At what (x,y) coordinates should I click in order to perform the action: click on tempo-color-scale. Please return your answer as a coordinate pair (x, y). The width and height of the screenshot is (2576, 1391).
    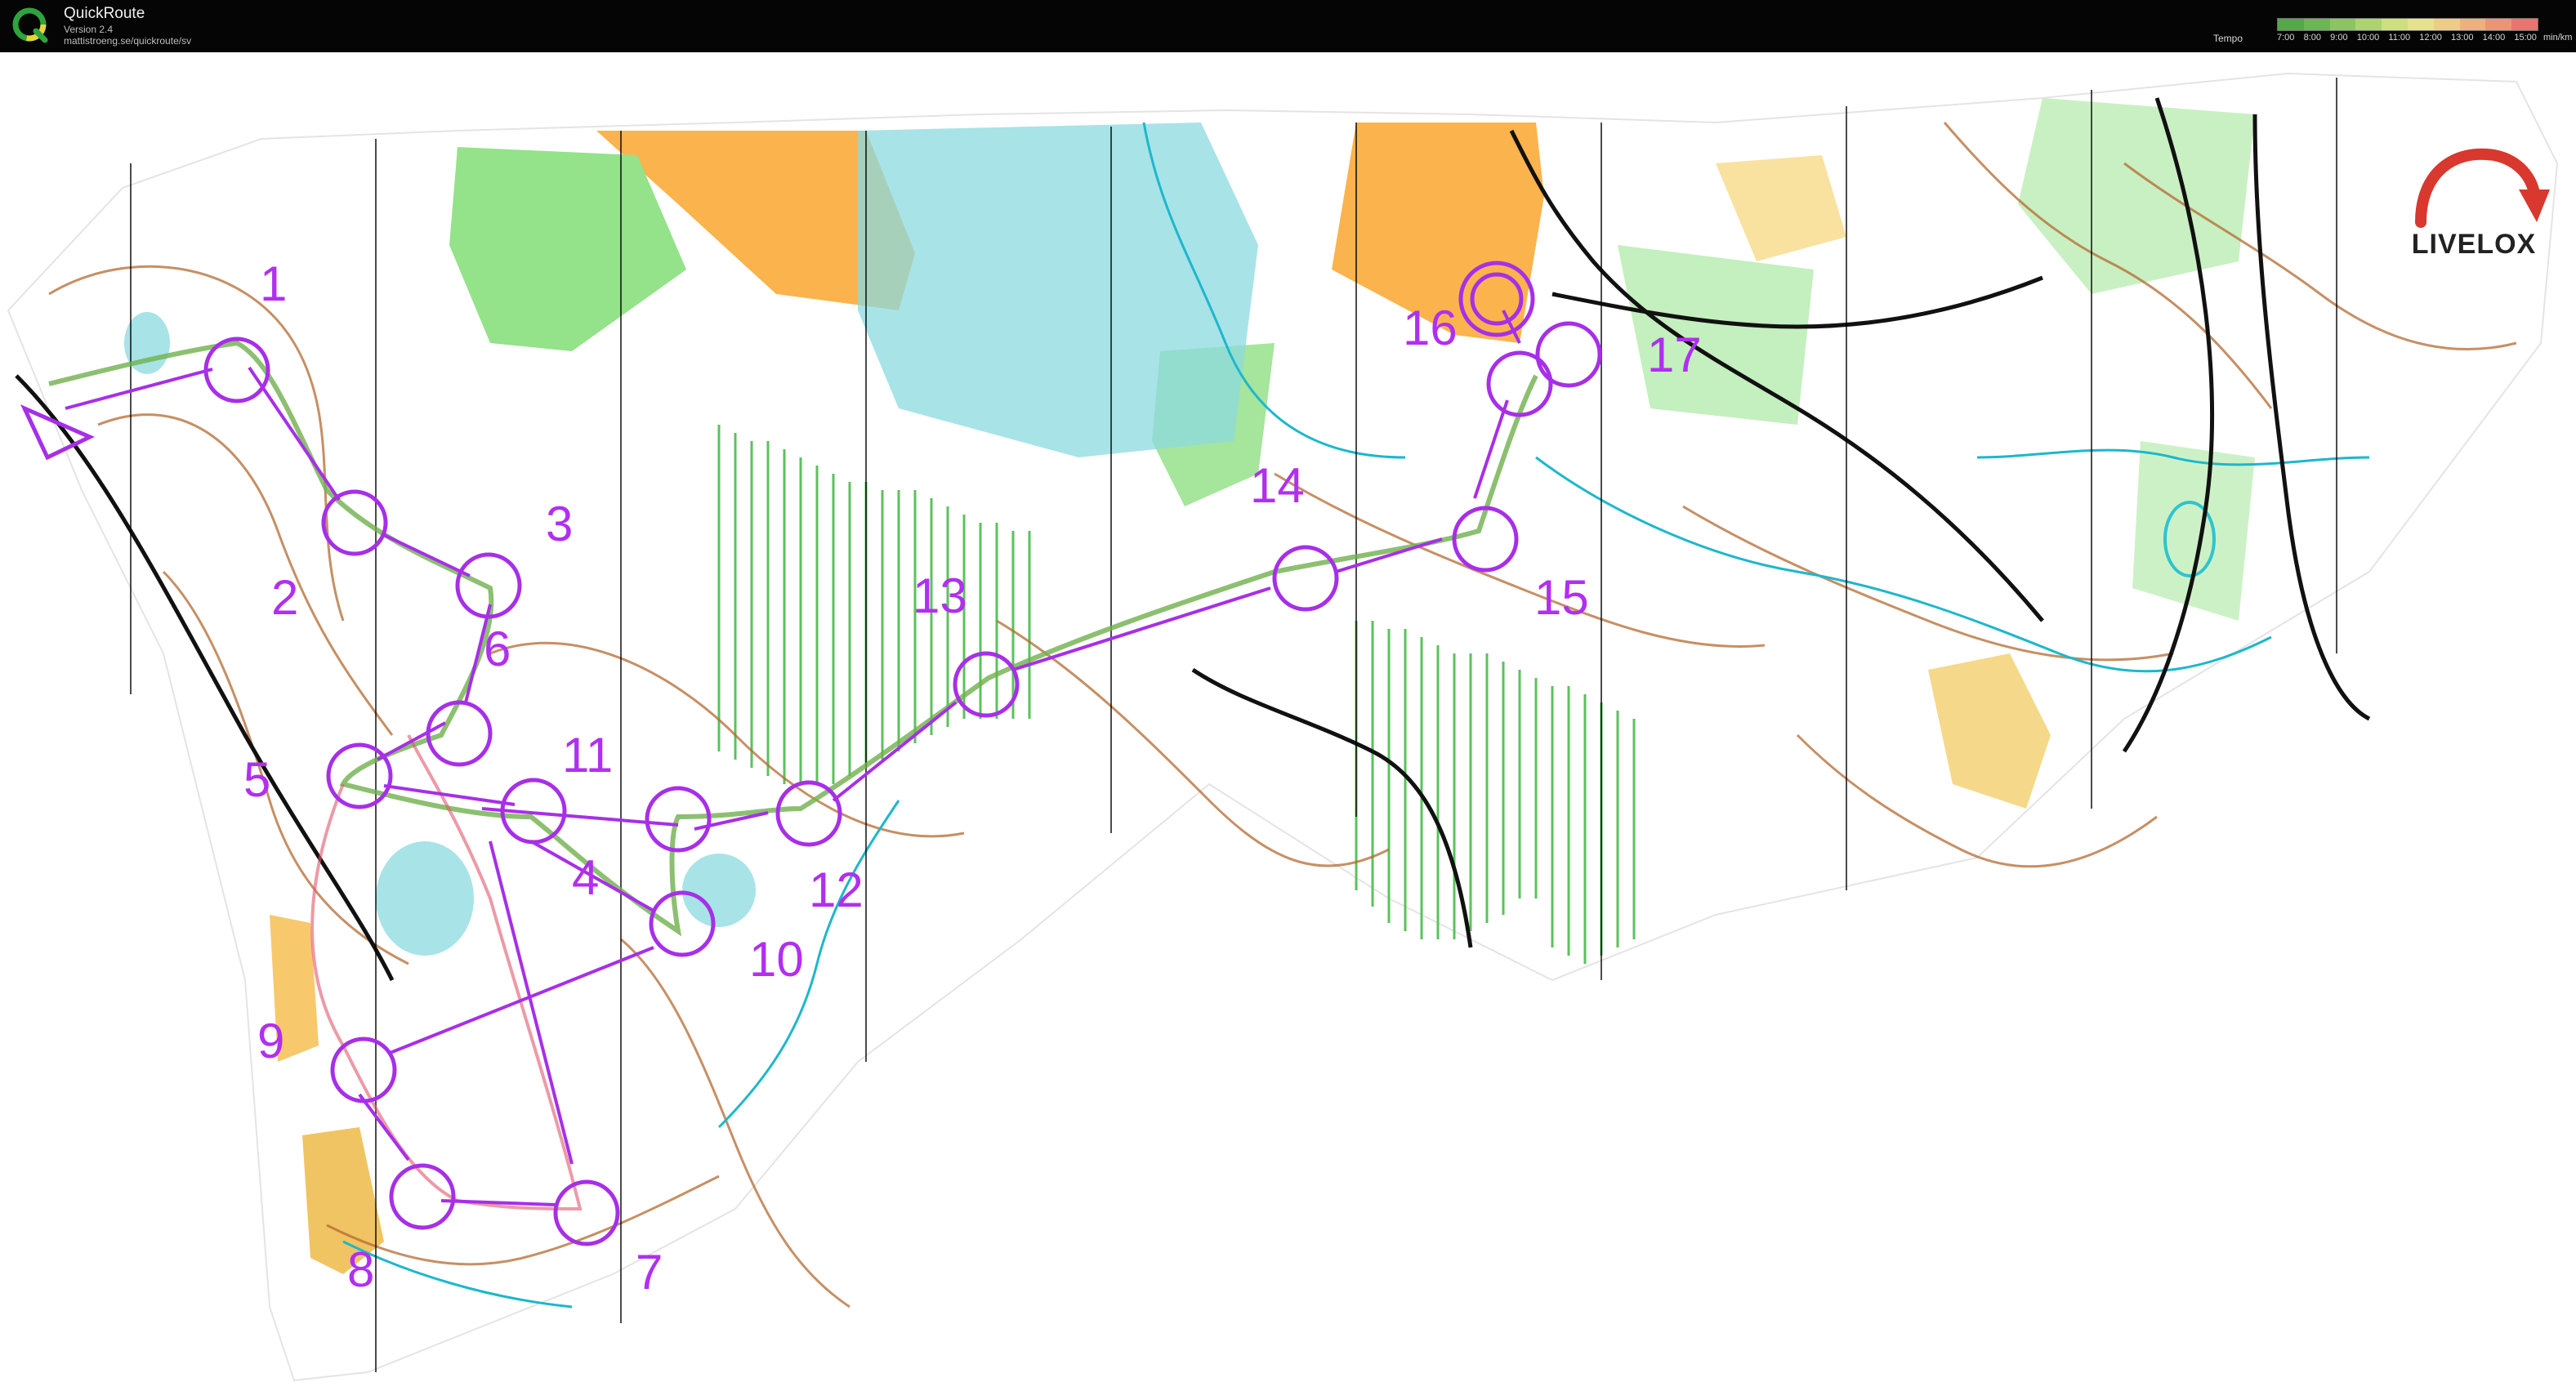
    Looking at the image, I should click on (2407, 24).